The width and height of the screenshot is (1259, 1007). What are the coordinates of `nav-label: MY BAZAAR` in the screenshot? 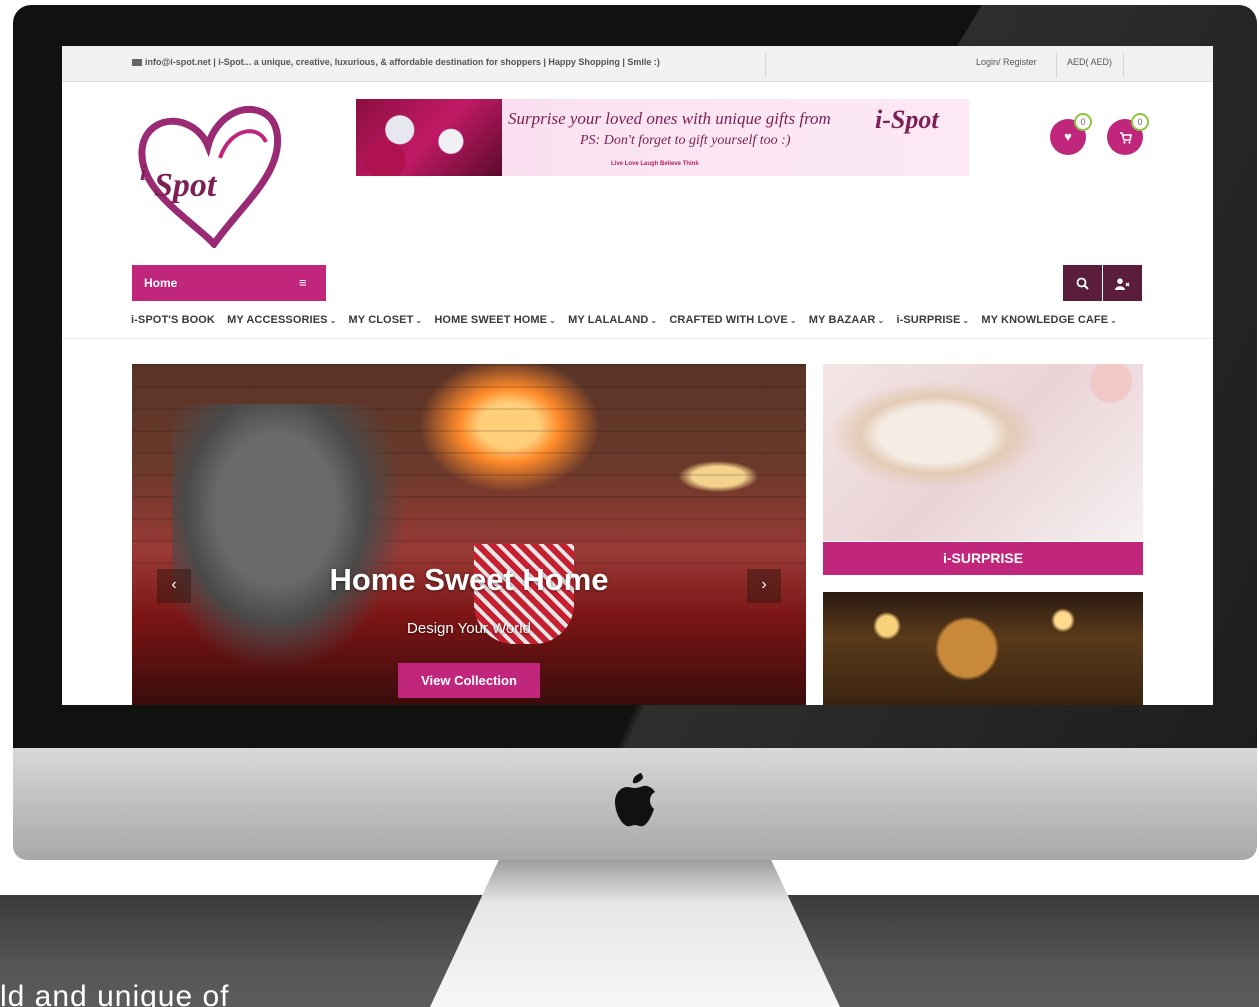 It's located at (842, 320).